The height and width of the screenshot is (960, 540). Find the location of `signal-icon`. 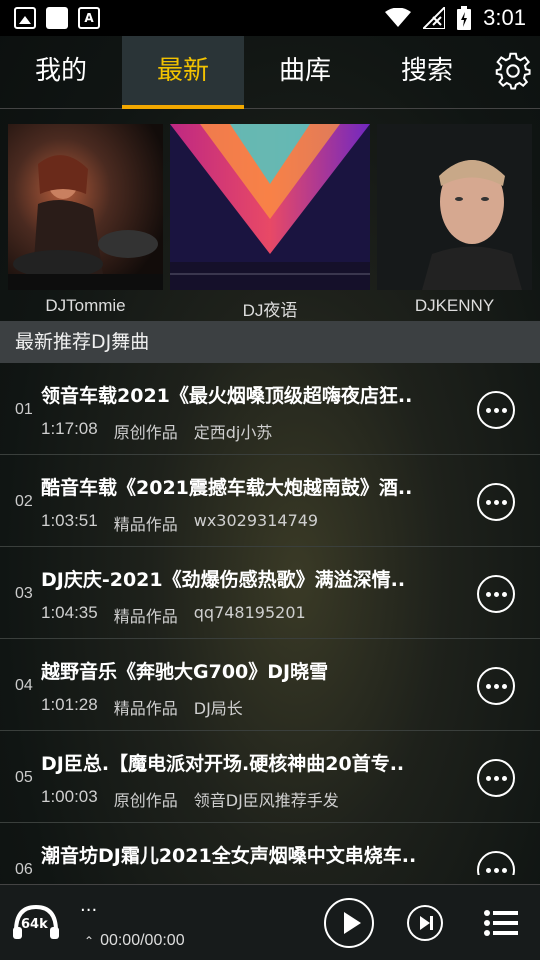

signal-icon is located at coordinates (434, 18).